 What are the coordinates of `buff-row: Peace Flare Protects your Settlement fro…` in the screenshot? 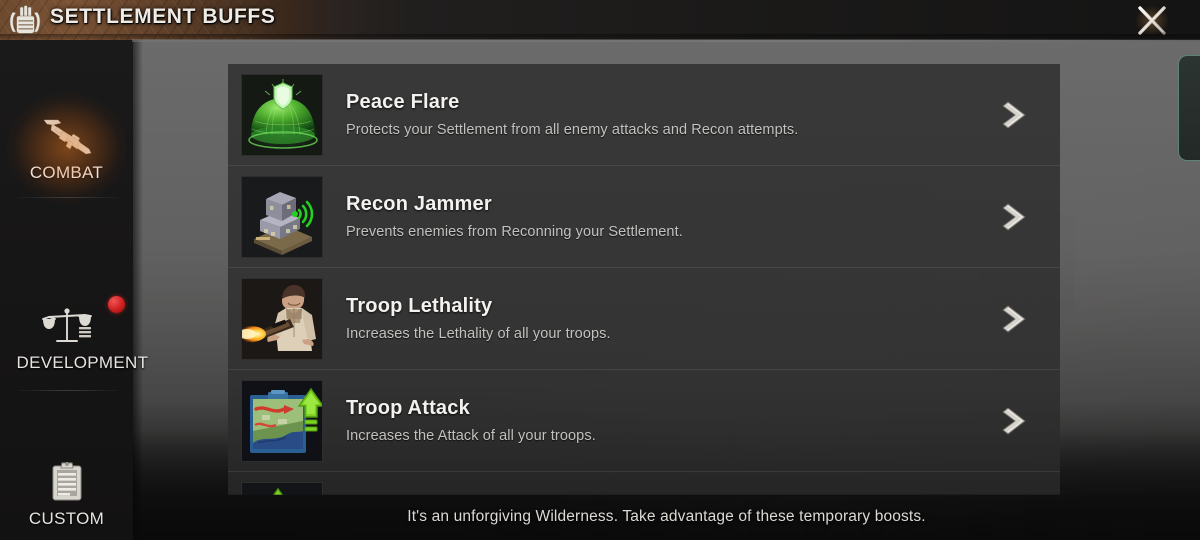 It's located at (644, 115).